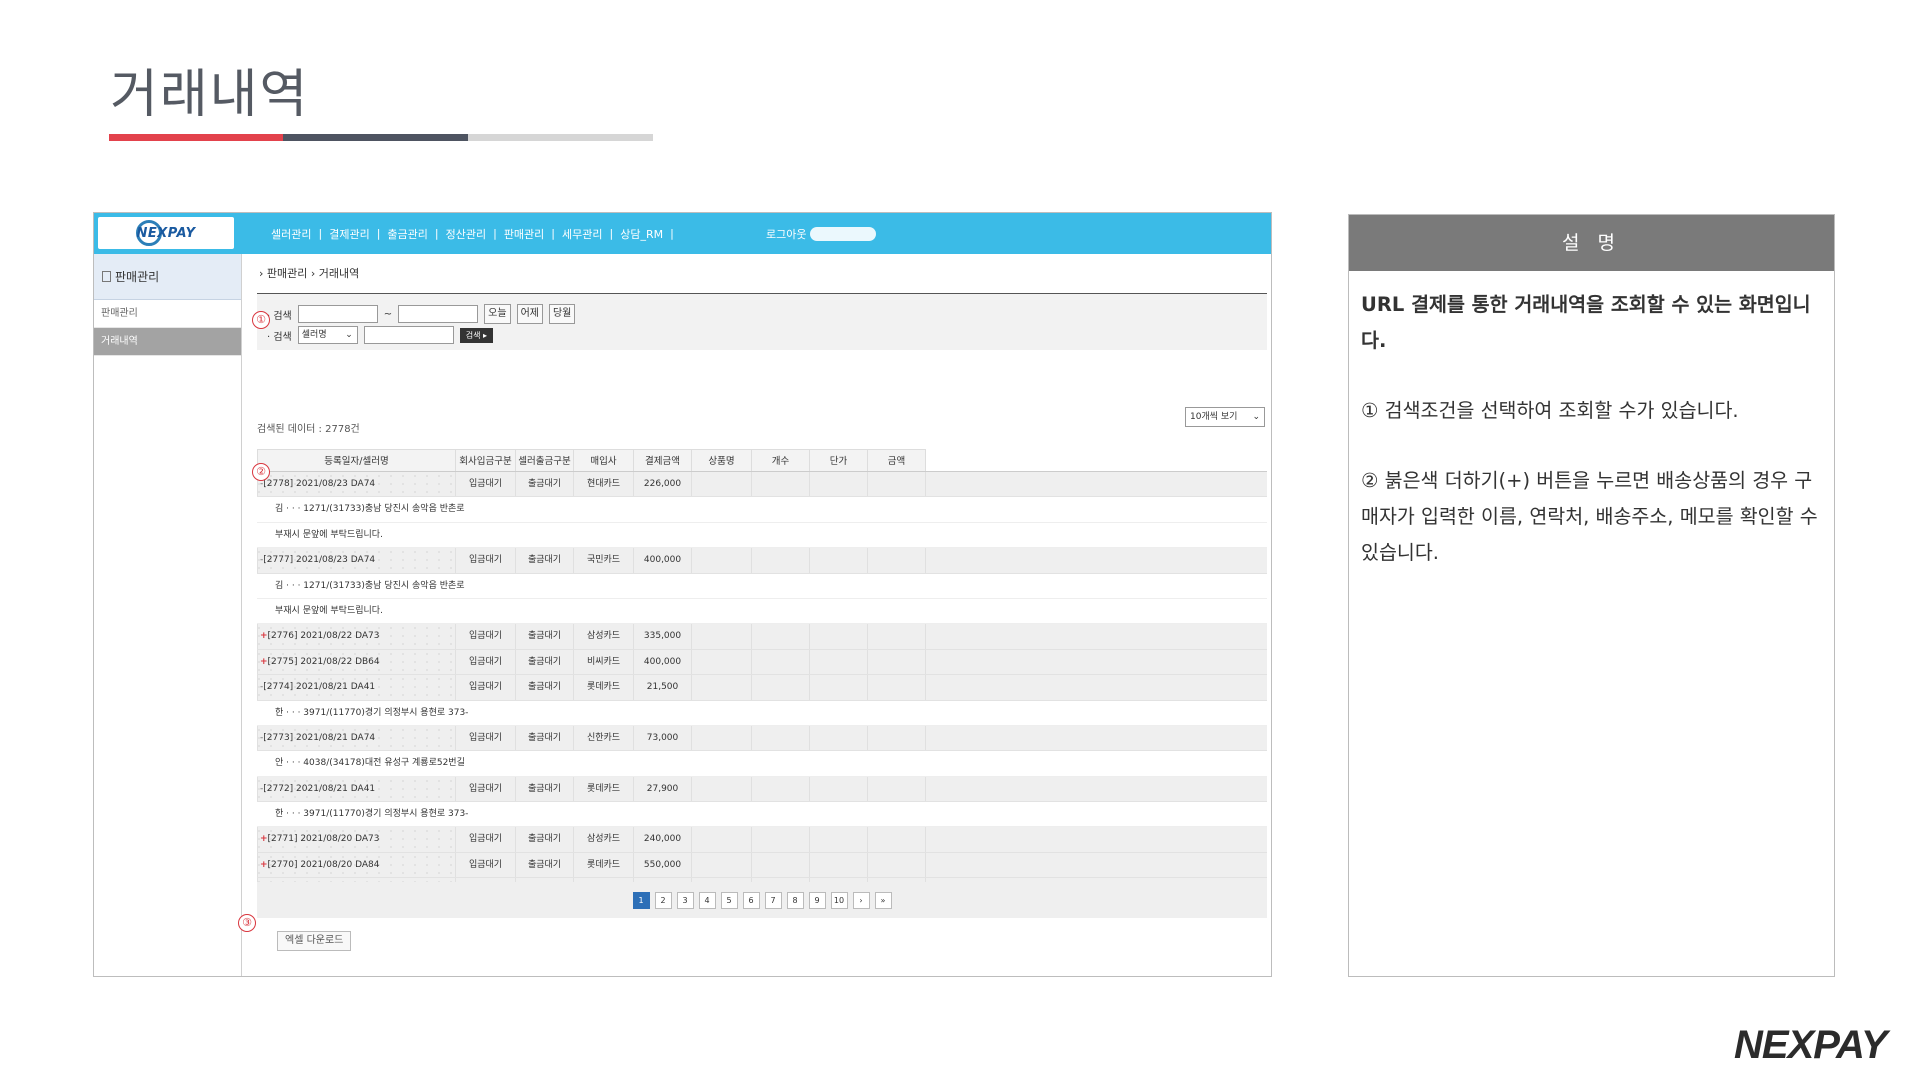 The height and width of the screenshot is (1080, 1920). I want to click on page-button: 1, so click(641, 900).